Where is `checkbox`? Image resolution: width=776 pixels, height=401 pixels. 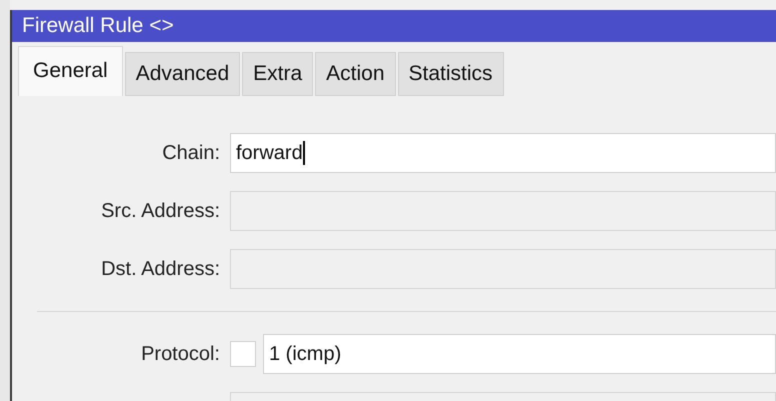
checkbox is located at coordinates (243, 353).